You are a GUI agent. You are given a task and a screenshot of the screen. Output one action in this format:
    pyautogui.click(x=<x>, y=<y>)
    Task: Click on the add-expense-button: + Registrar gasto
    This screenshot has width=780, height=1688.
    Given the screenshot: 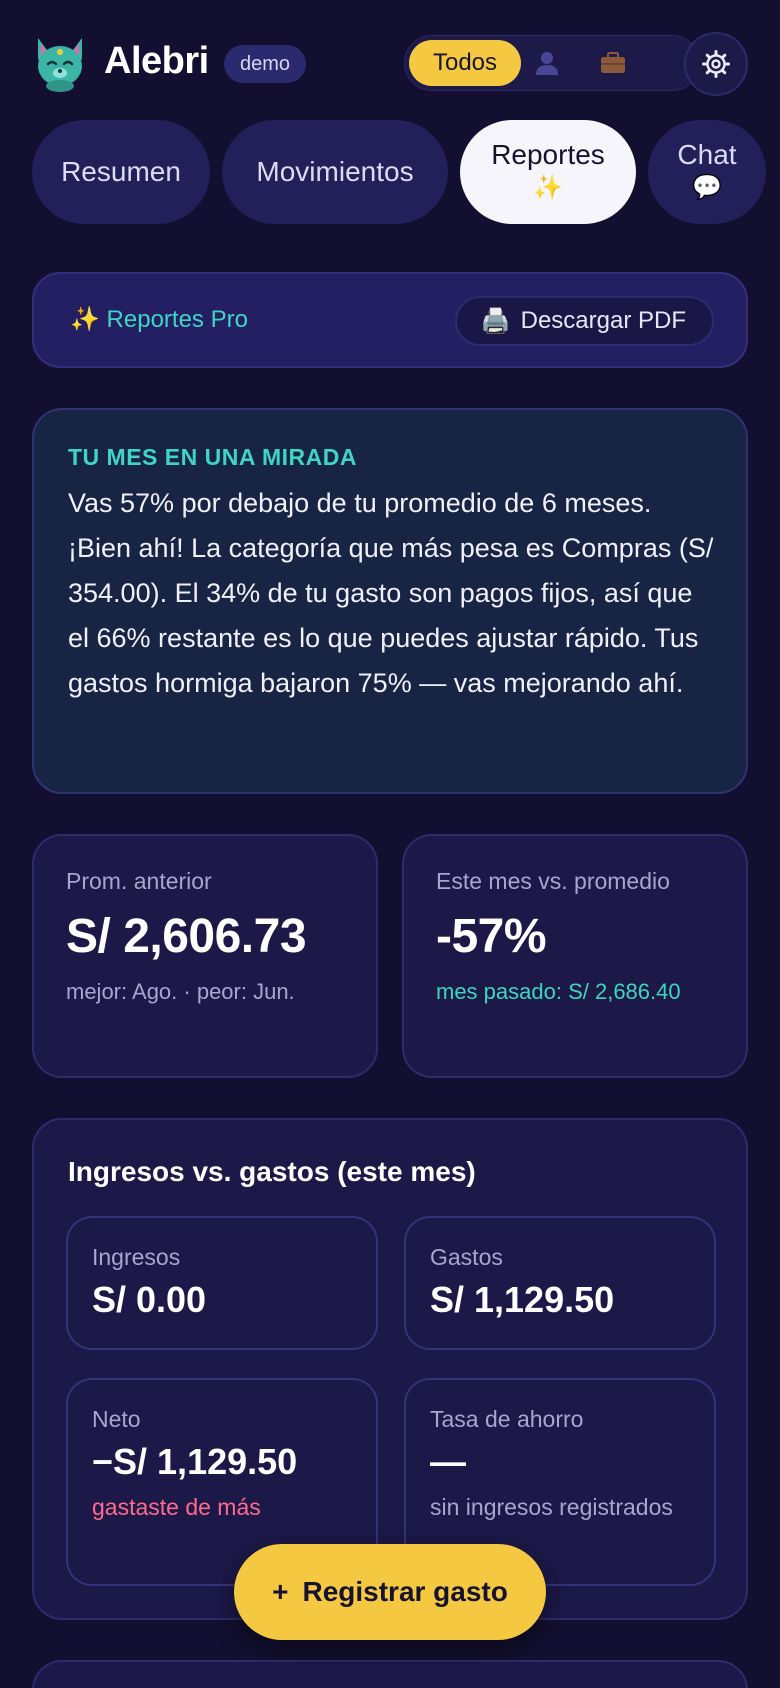 What is the action you would take?
    pyautogui.click(x=390, y=1592)
    